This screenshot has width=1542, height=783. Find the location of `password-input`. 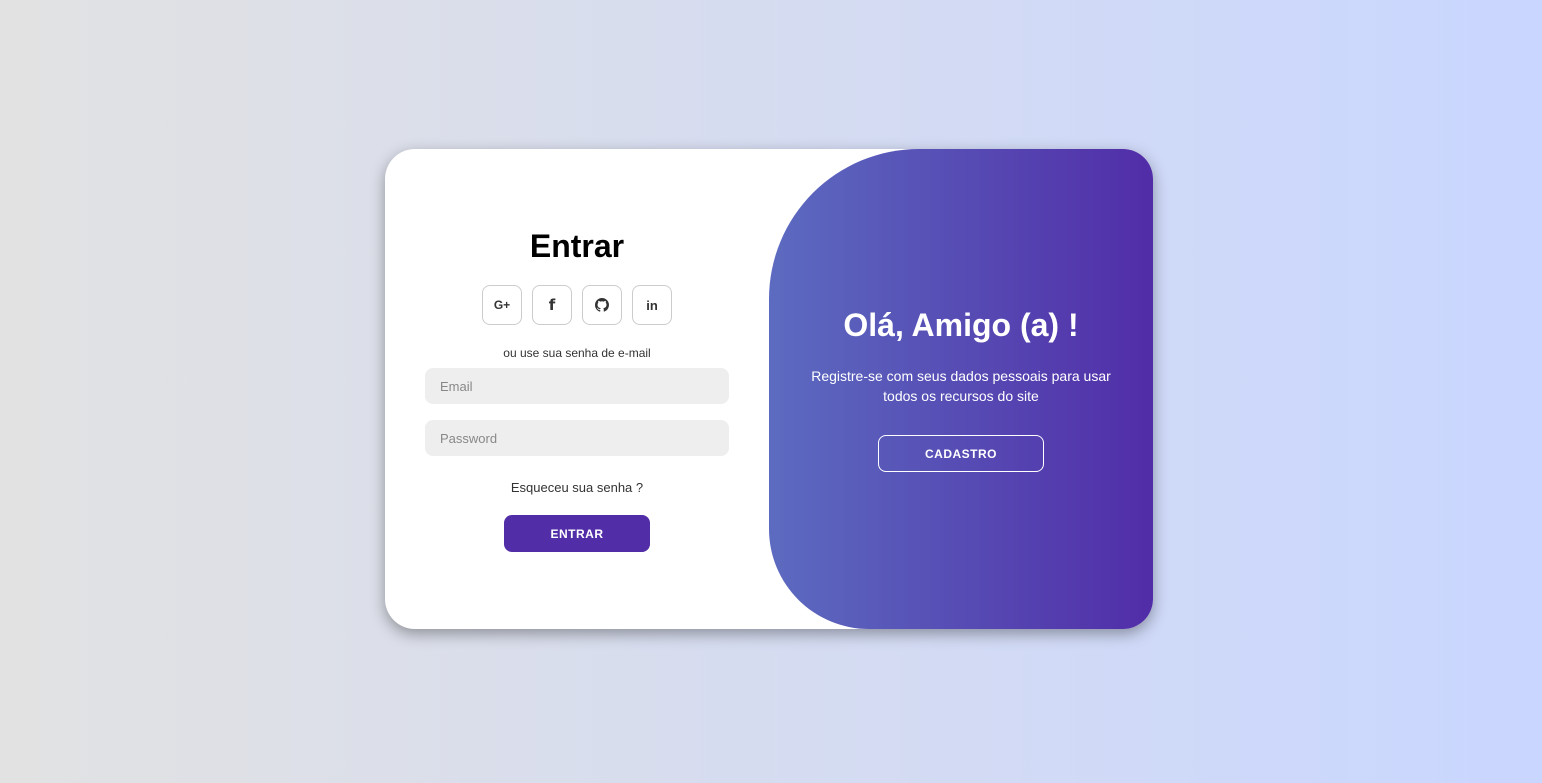

password-input is located at coordinates (577, 438).